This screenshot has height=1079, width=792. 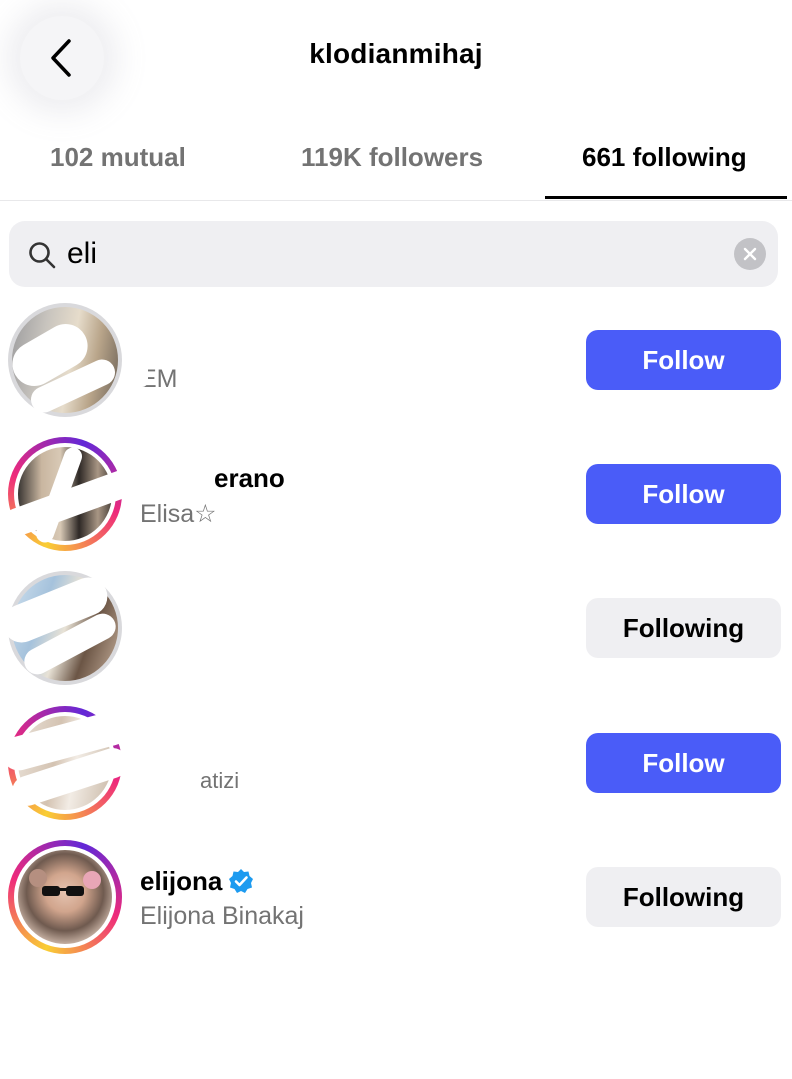 I want to click on close-icon, so click(x=750, y=254).